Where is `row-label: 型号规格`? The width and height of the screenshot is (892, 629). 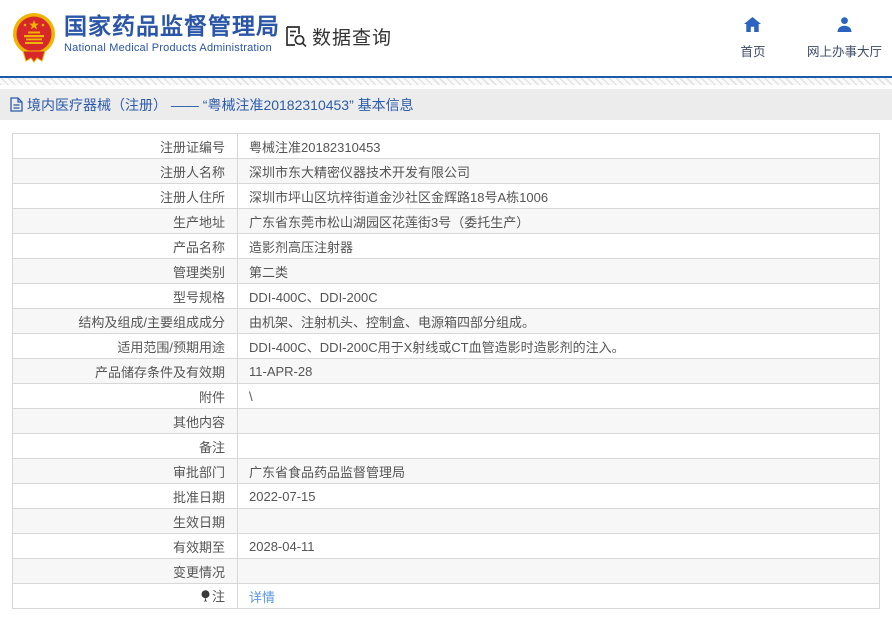
row-label: 型号规格 is located at coordinates (125, 296).